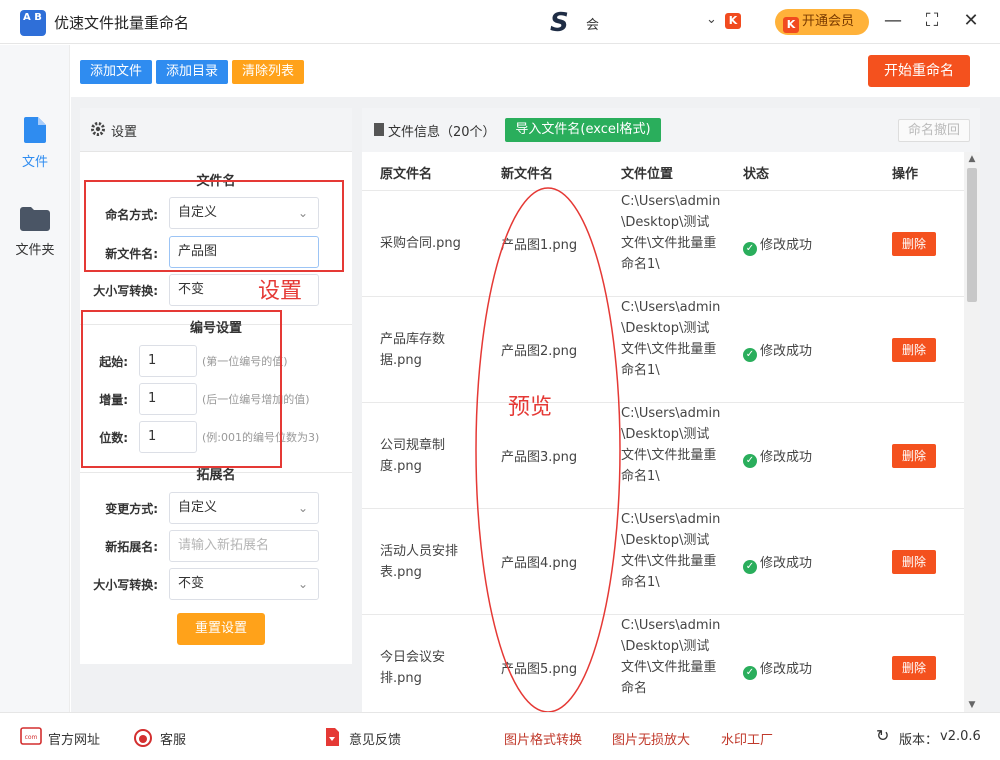  Describe the element at coordinates (530, 407) in the screenshot. I see `annotation-preview-label: 预览` at that location.